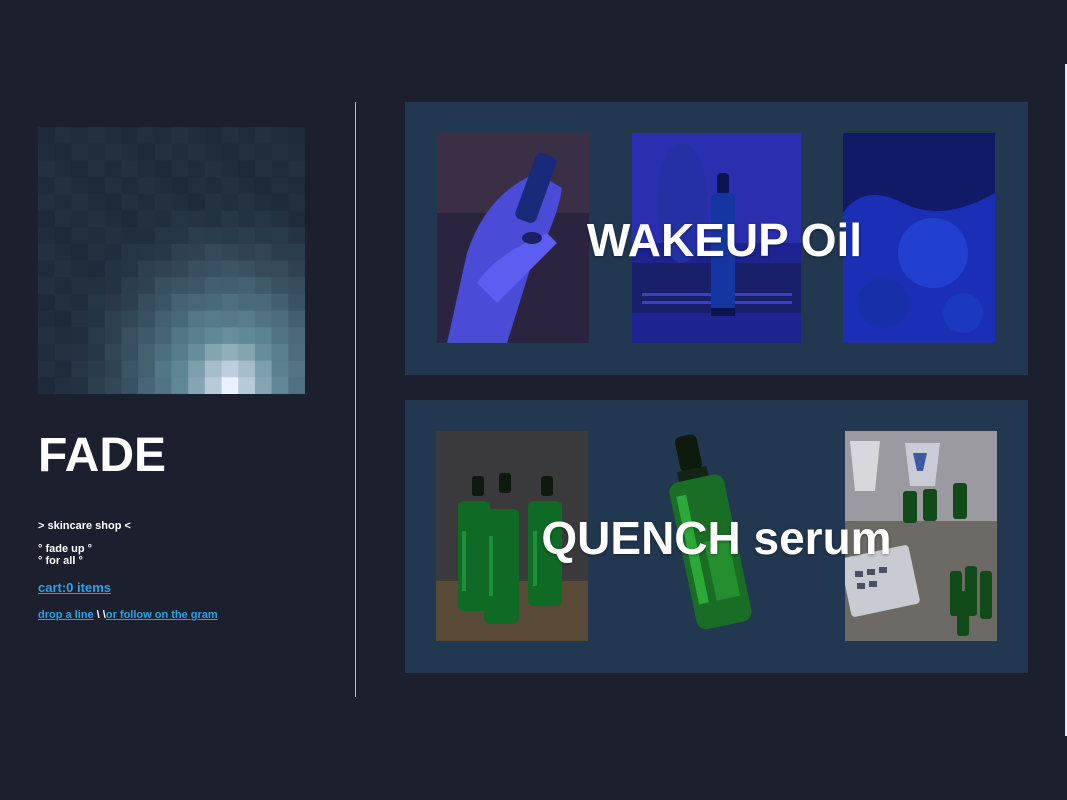  I want to click on product-title-quench-serum: QUENCH serum, so click(716, 538).